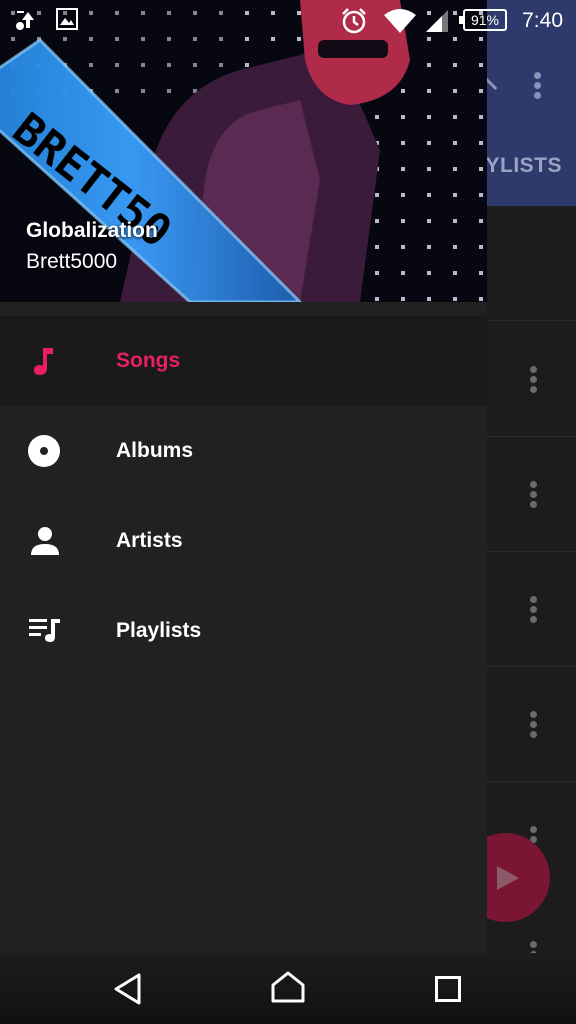 Image resolution: width=576 pixels, height=1024 pixels. I want to click on back-icon, so click(128, 989).